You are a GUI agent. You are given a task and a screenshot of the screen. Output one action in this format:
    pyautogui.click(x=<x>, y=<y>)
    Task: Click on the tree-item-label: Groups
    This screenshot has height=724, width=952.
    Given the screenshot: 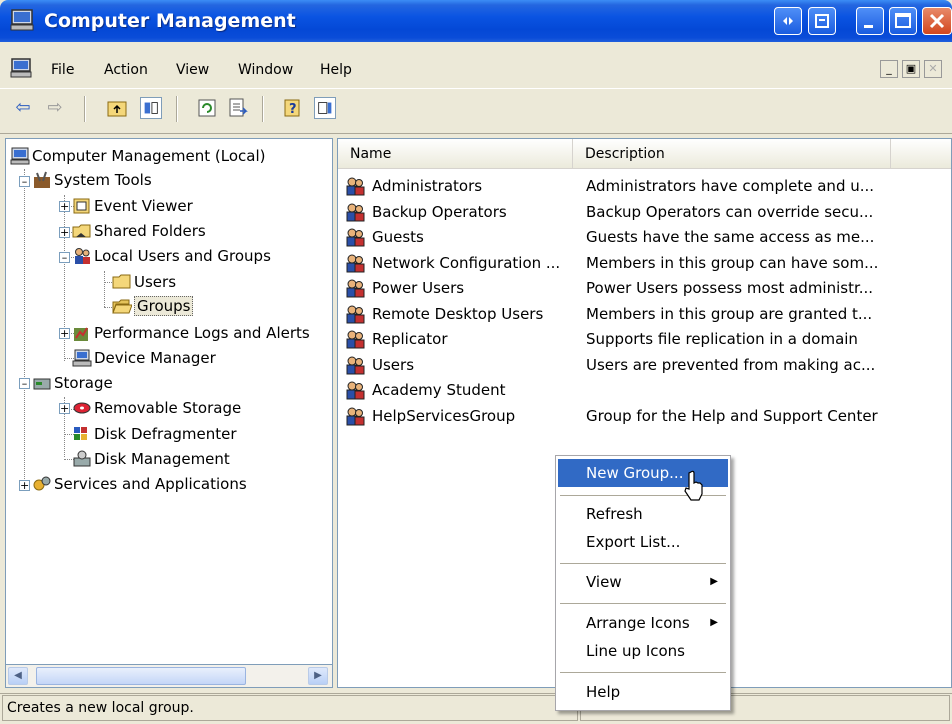 What is the action you would take?
    pyautogui.click(x=164, y=306)
    